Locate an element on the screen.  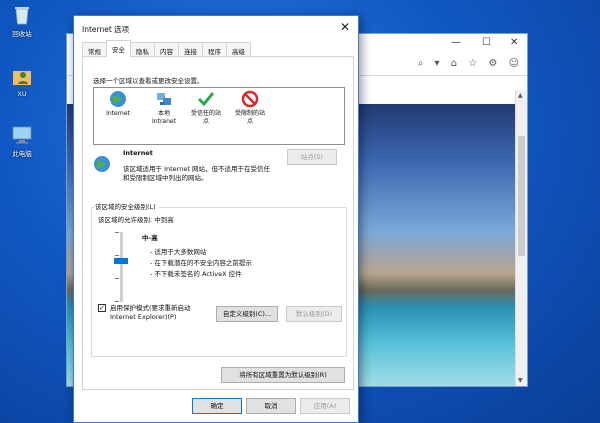
default-level-button: 默认级别(D) is located at coordinates (314, 314).